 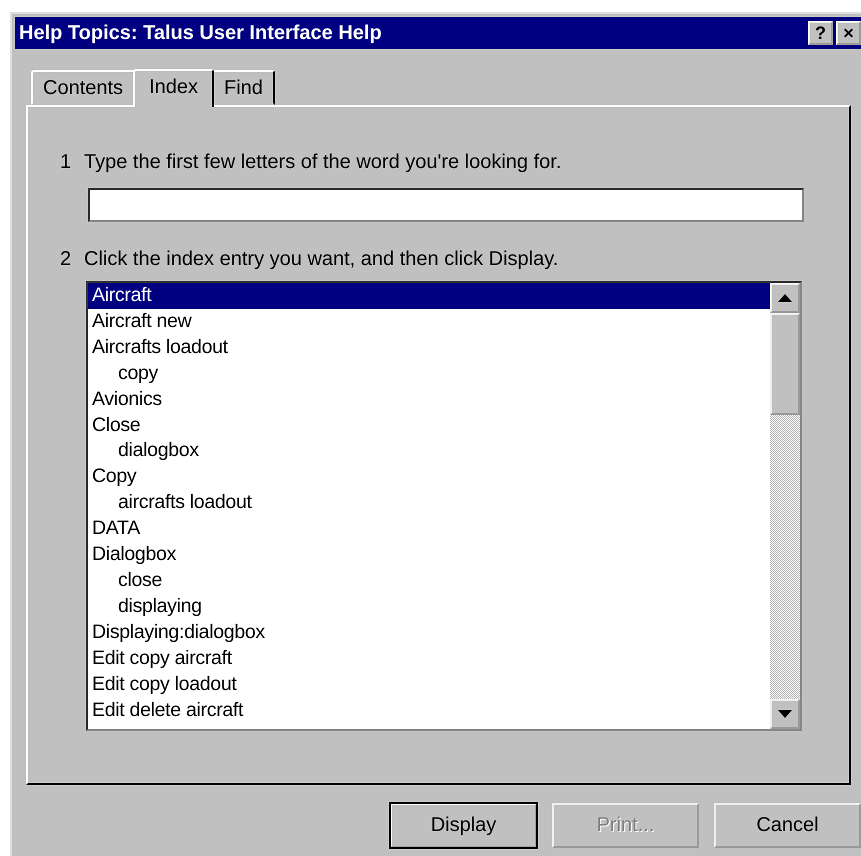 I want to click on index-entry: close, so click(x=429, y=581).